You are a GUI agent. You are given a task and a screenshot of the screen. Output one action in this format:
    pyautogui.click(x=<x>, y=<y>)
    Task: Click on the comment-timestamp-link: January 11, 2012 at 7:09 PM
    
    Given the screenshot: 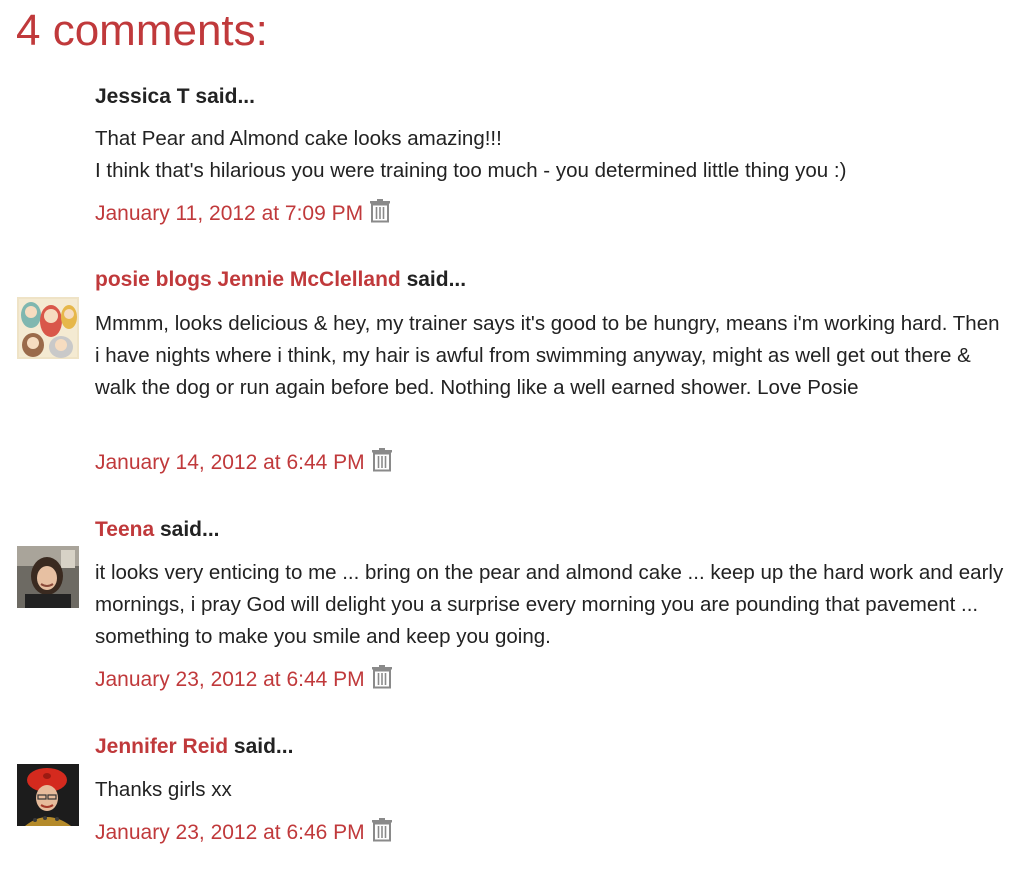 What is the action you would take?
    pyautogui.click(x=229, y=213)
    